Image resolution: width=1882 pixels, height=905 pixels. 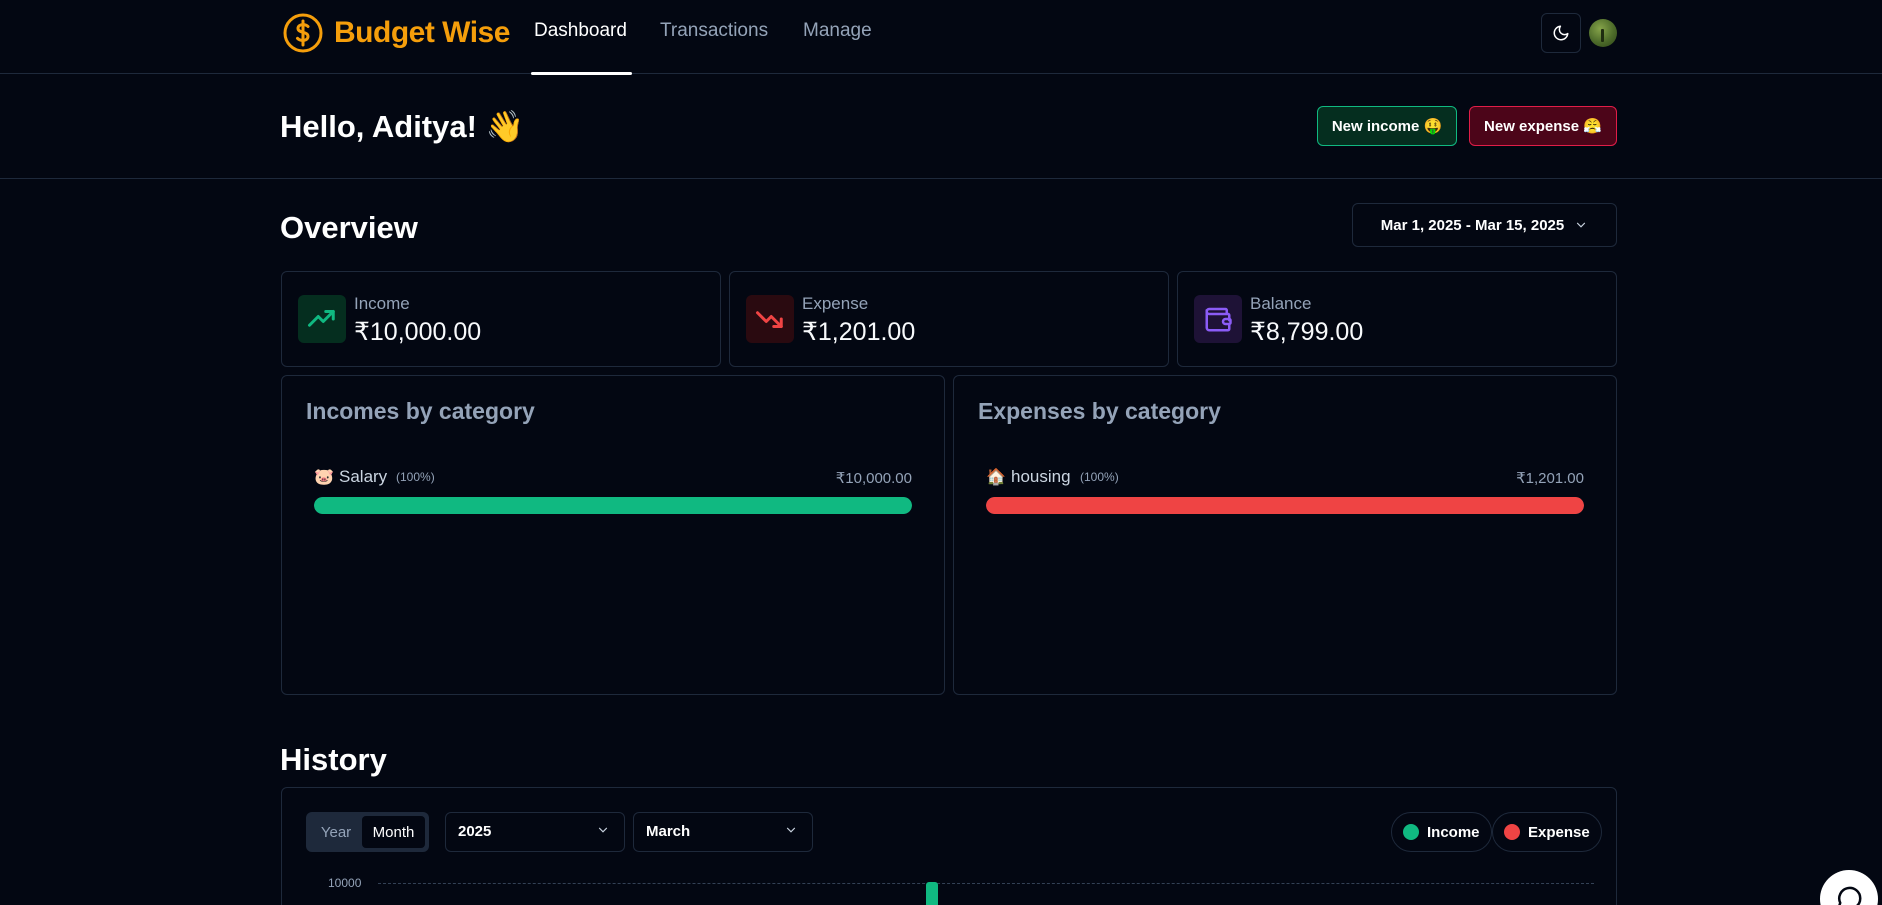 What do you see at coordinates (580, 31) in the screenshot?
I see `nav-dashboard: Dashboard` at bounding box center [580, 31].